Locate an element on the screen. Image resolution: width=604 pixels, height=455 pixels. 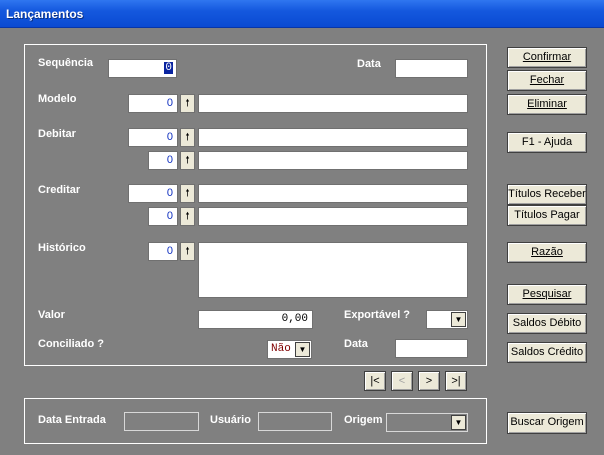
origem-select: ▼ is located at coordinates (427, 422).